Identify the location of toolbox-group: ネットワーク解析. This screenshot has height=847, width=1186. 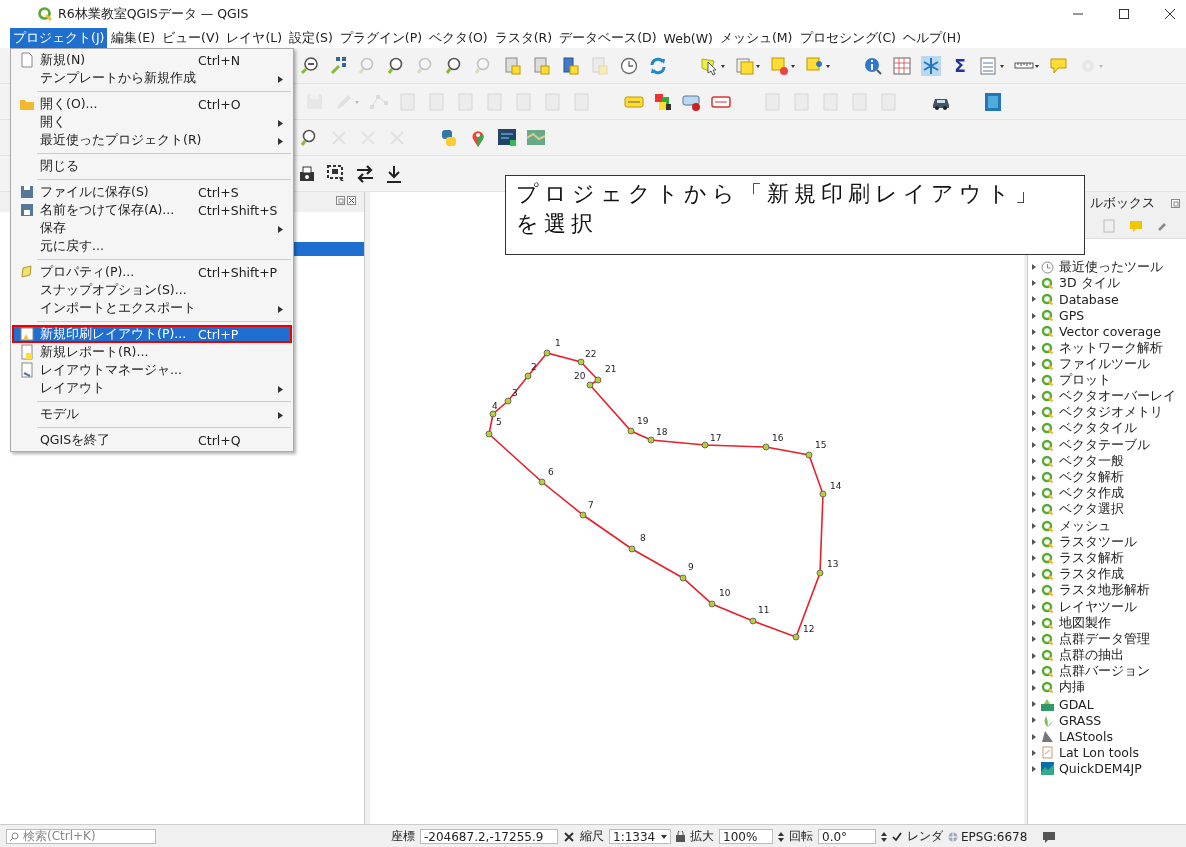
(1111, 348).